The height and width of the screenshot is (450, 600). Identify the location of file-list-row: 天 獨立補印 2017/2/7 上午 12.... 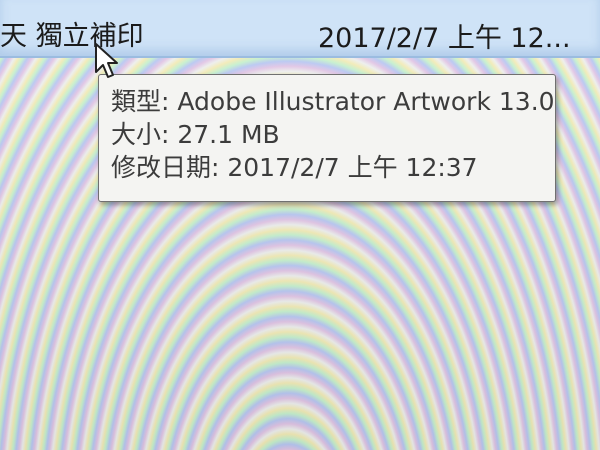
(300, 29).